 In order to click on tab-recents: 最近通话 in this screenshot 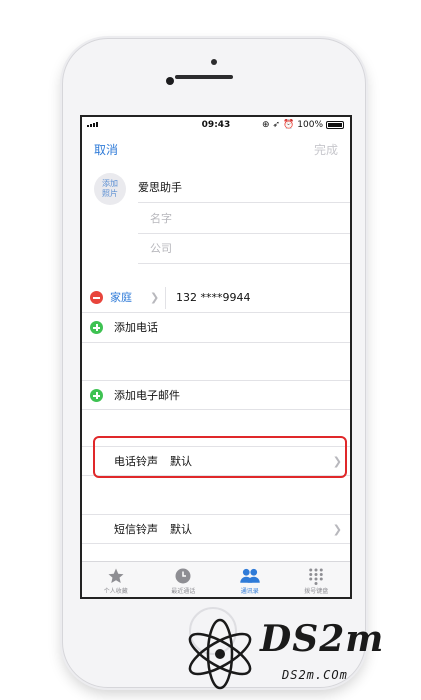, I will do `click(183, 580)`.